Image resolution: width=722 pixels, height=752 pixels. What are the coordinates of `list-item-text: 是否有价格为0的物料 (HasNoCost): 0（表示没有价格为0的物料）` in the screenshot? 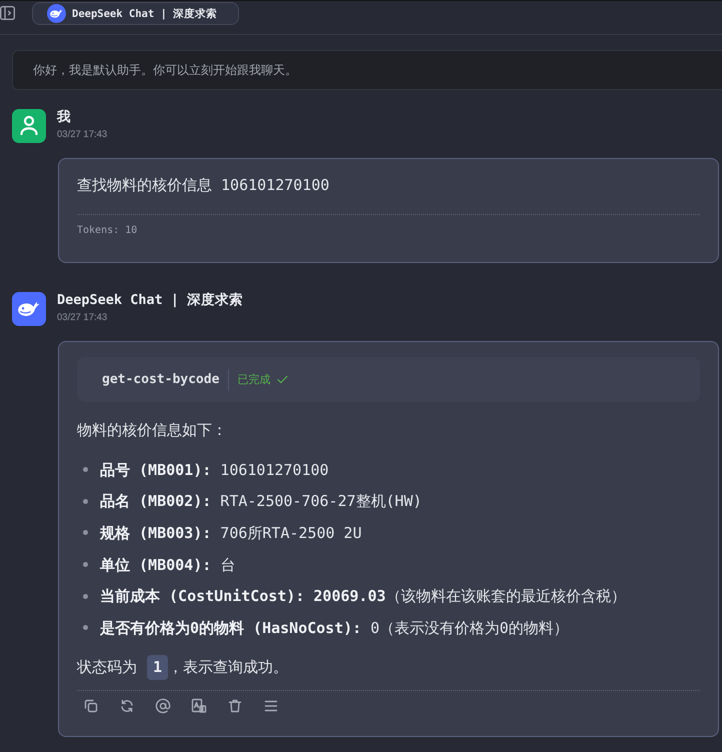 It's located at (334, 628).